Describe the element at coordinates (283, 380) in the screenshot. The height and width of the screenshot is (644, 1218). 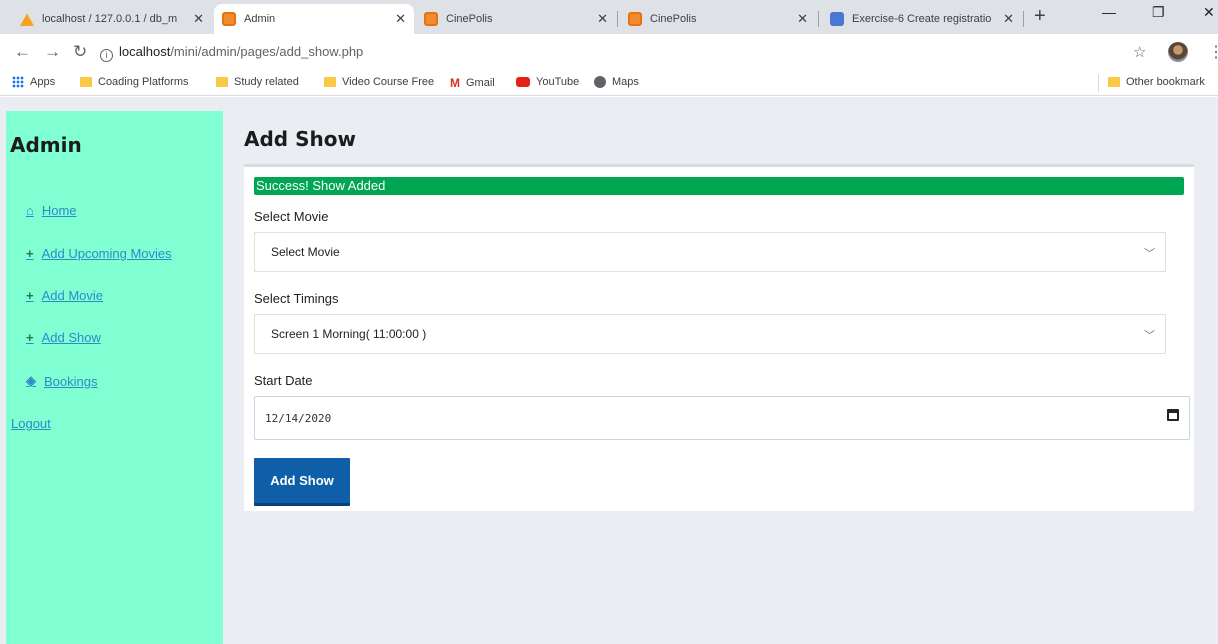
I see `start-date-label: Start Date` at that location.